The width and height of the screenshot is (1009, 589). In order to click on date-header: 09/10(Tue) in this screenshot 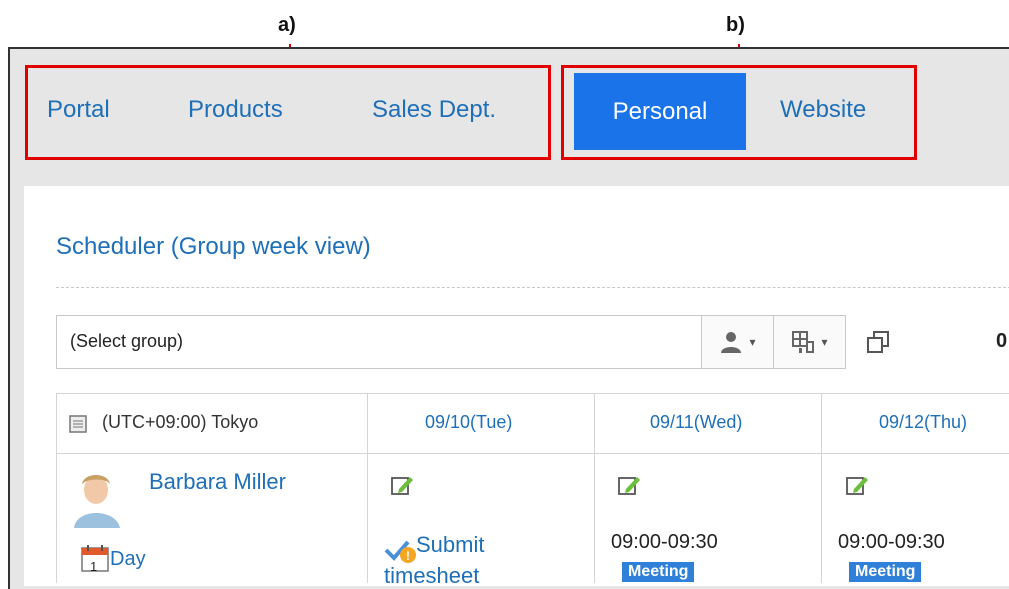, I will do `click(468, 422)`.